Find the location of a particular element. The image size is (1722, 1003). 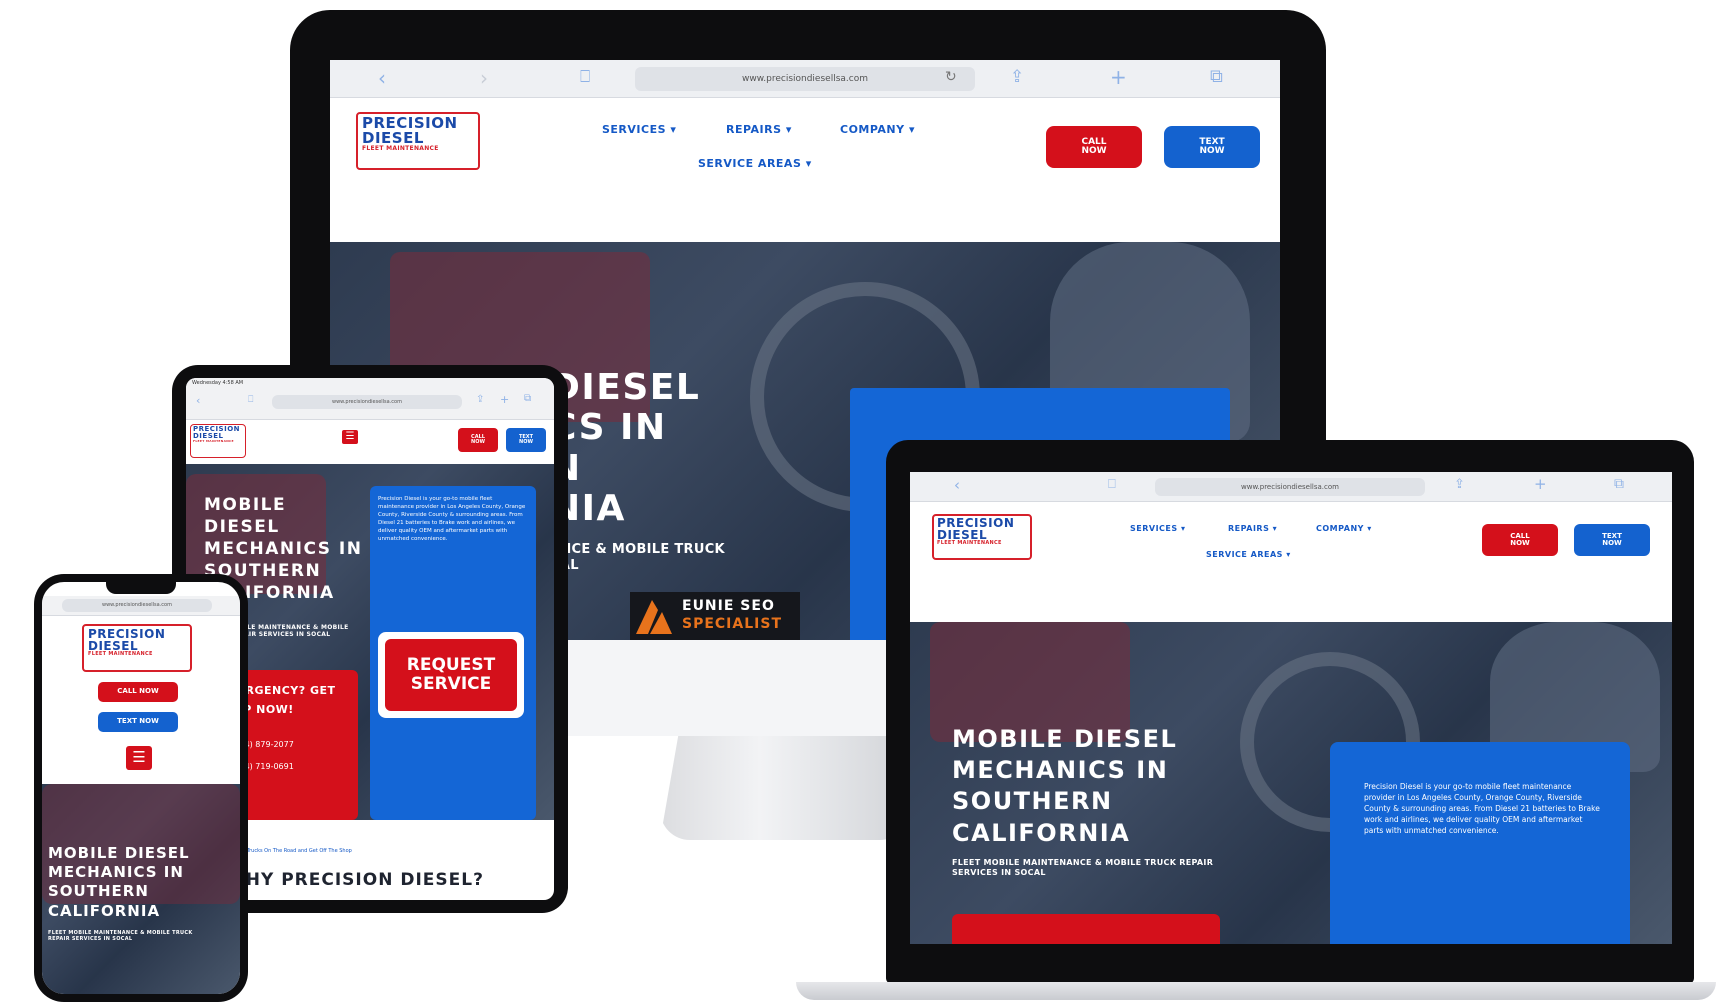

phone-notch is located at coordinates (141, 588).